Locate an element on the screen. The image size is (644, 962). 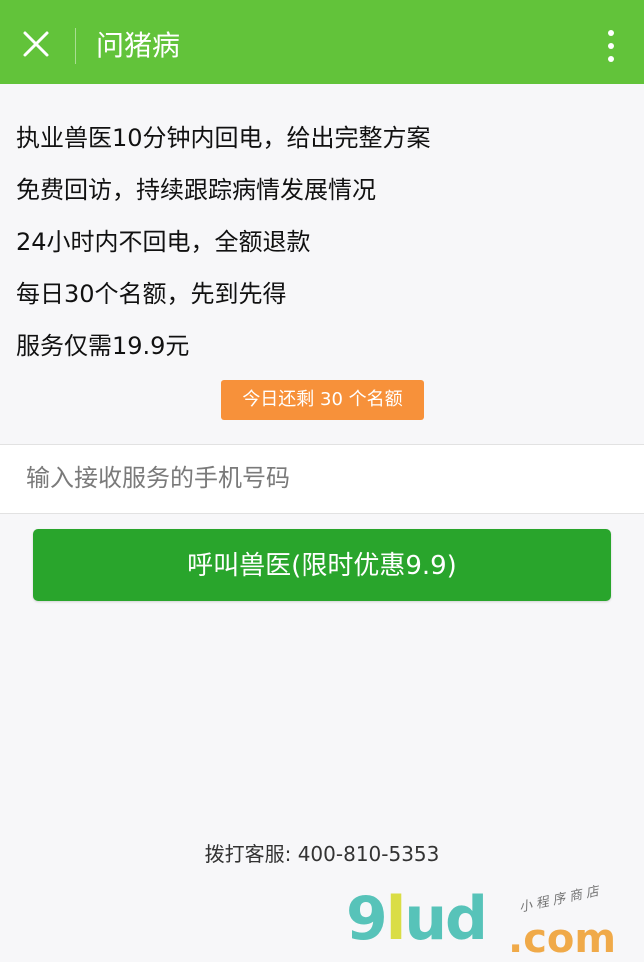
hotline-label: 拨打客服: is located at coordinates (248, 854).